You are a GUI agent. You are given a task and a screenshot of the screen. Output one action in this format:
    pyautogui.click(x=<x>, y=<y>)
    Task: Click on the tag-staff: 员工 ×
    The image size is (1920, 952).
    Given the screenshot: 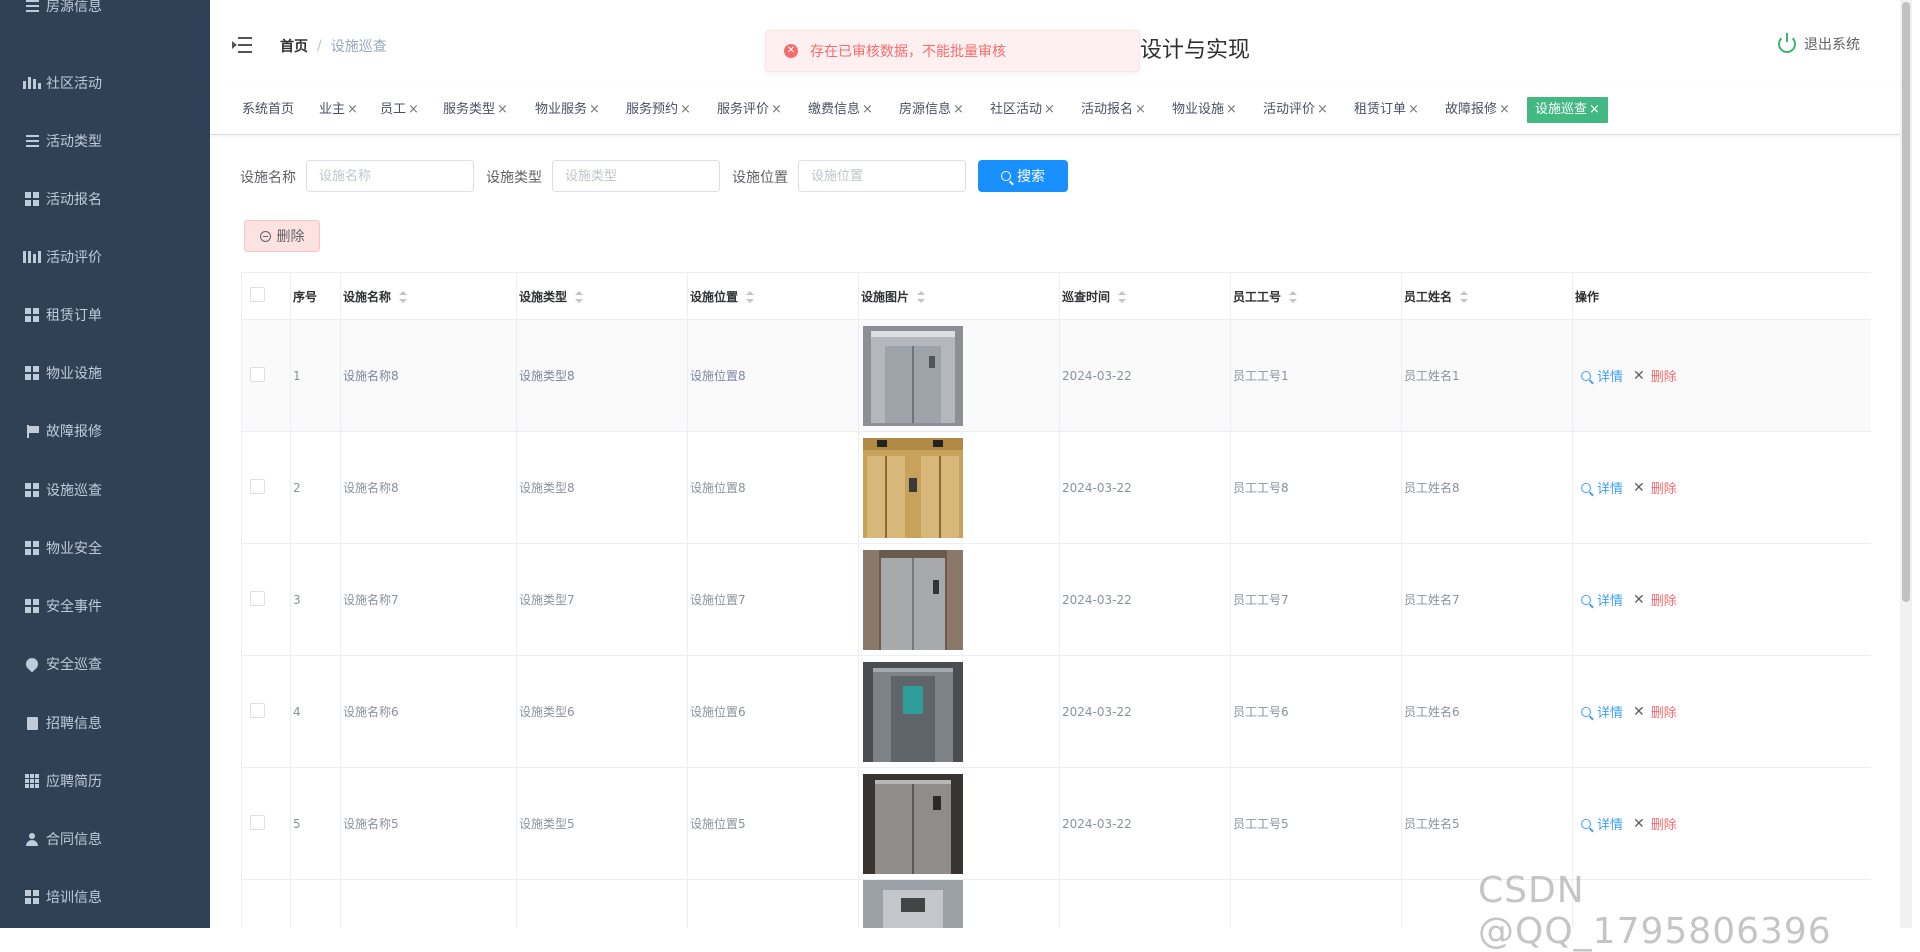 What is the action you would take?
    pyautogui.click(x=399, y=110)
    